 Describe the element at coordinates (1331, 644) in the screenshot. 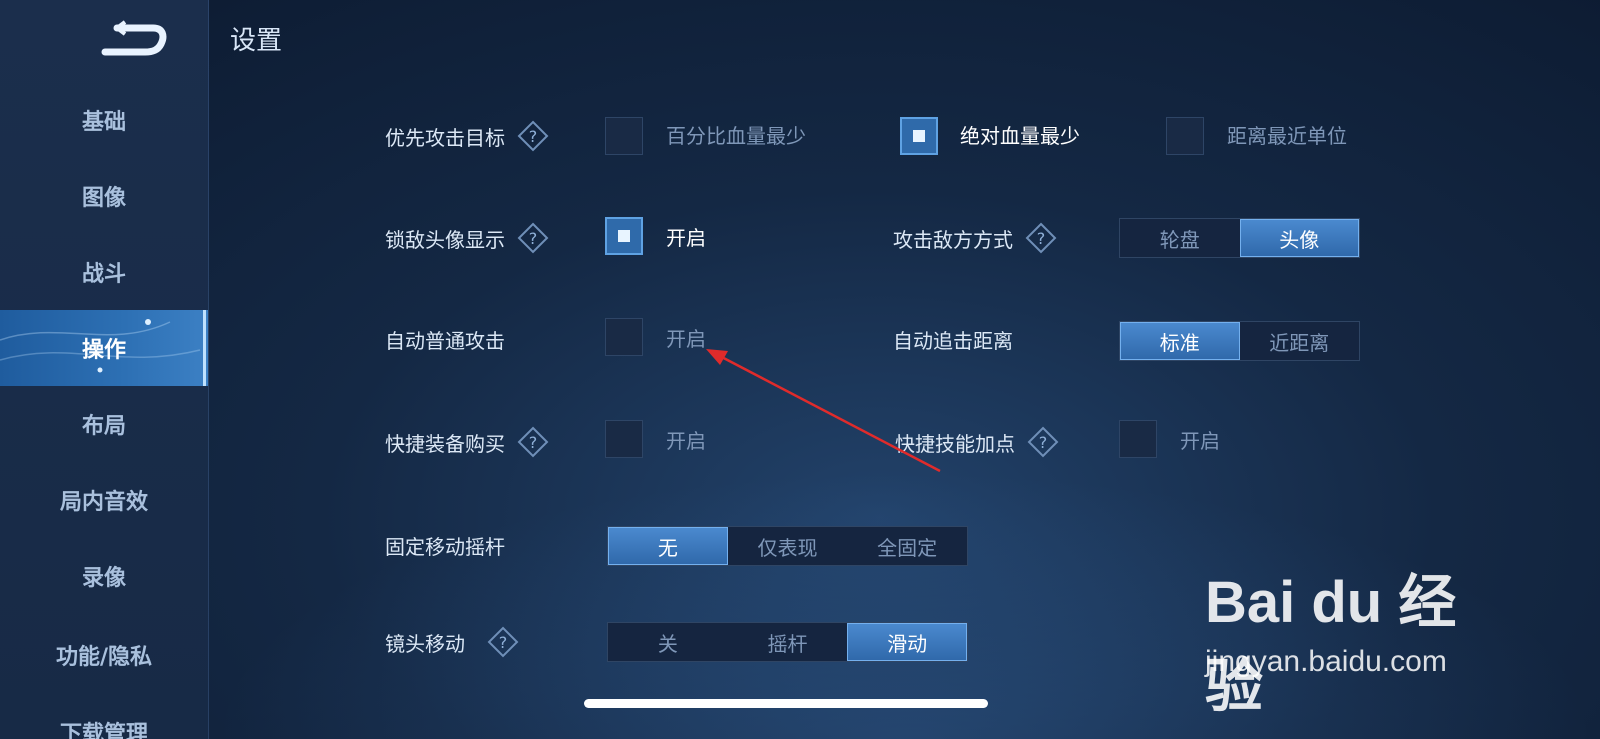

I see `watermark-brand: Bai du 经验` at that location.